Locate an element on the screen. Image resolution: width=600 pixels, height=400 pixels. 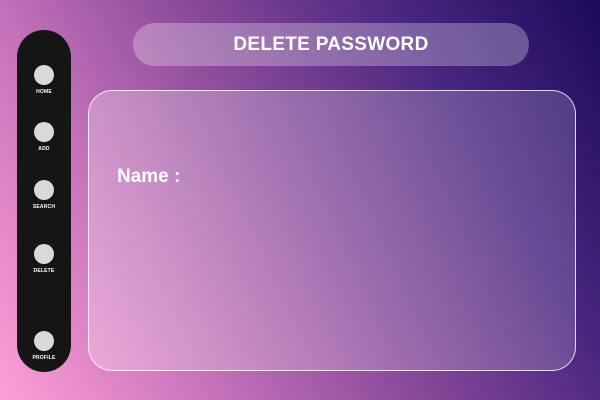
sidebar-item-label: HOME is located at coordinates (44, 92).